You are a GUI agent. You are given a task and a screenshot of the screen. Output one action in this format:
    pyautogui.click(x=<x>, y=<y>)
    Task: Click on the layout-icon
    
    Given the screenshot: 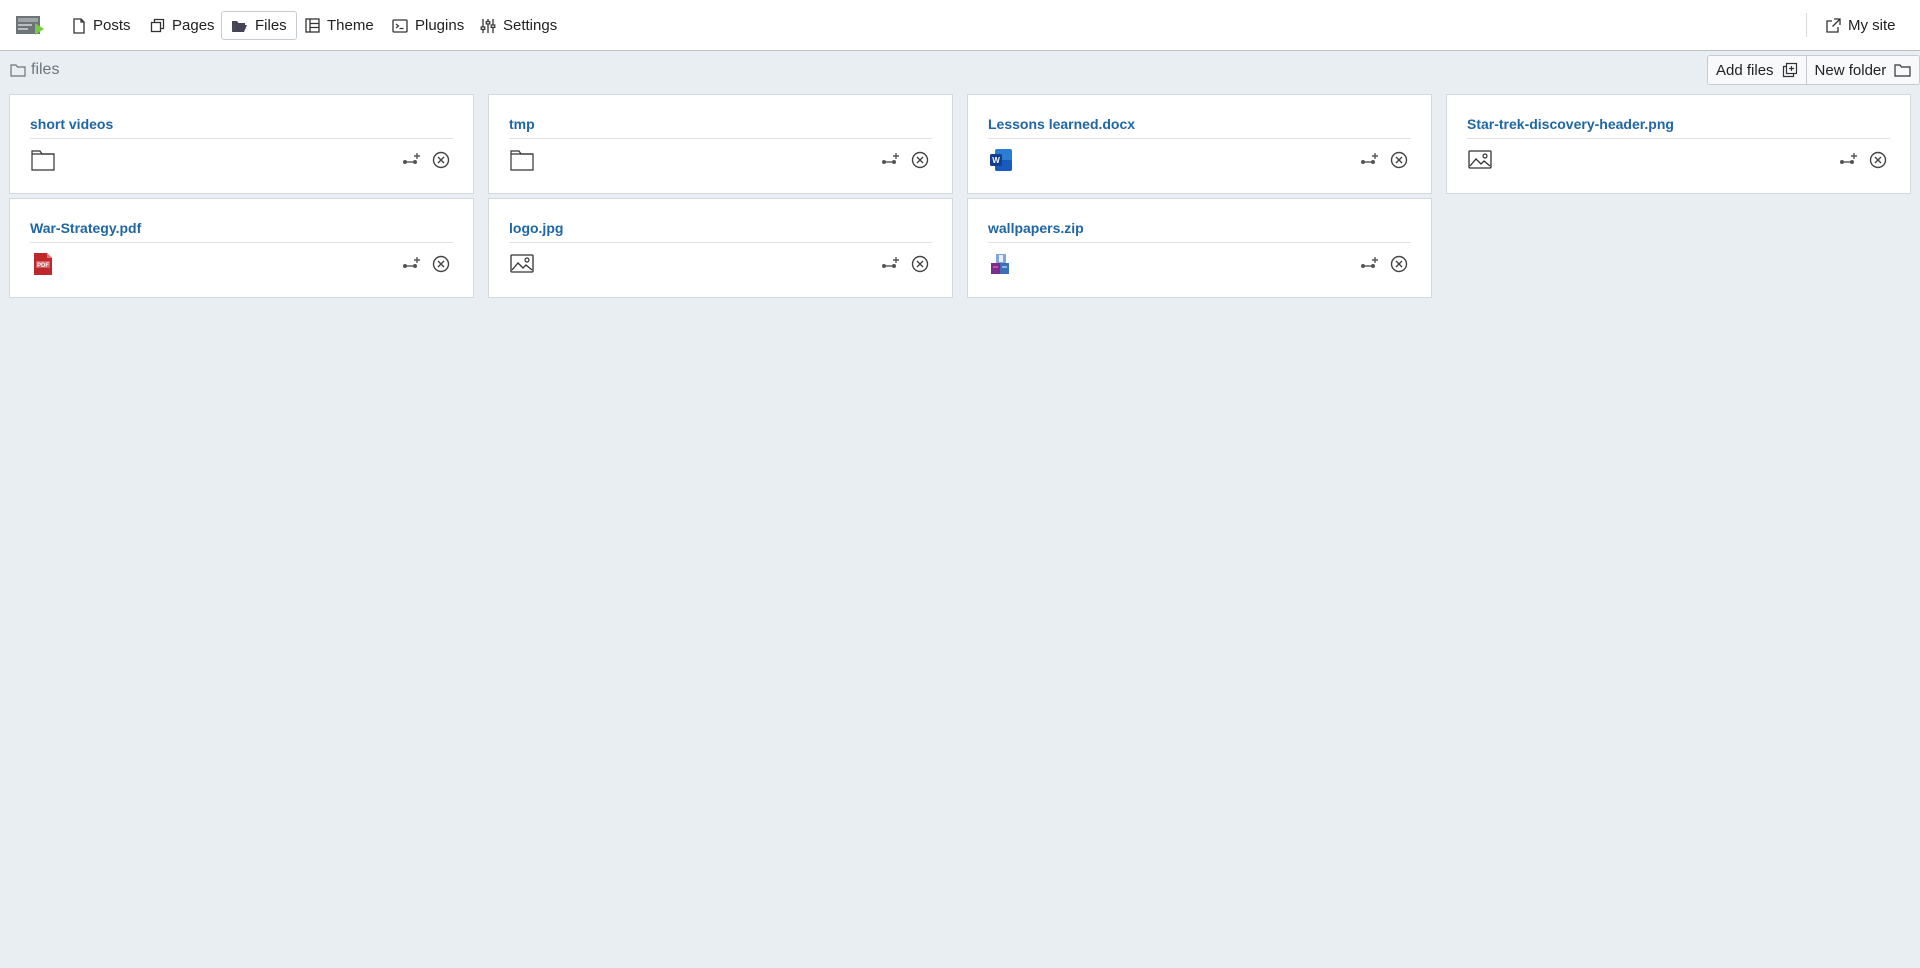 What is the action you would take?
    pyautogui.click(x=312, y=25)
    